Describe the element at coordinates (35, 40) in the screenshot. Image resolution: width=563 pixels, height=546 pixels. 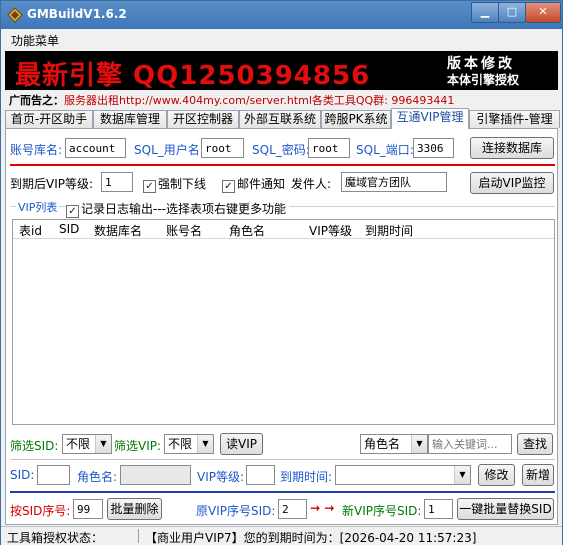
I see `menu-function: 功能菜单` at that location.